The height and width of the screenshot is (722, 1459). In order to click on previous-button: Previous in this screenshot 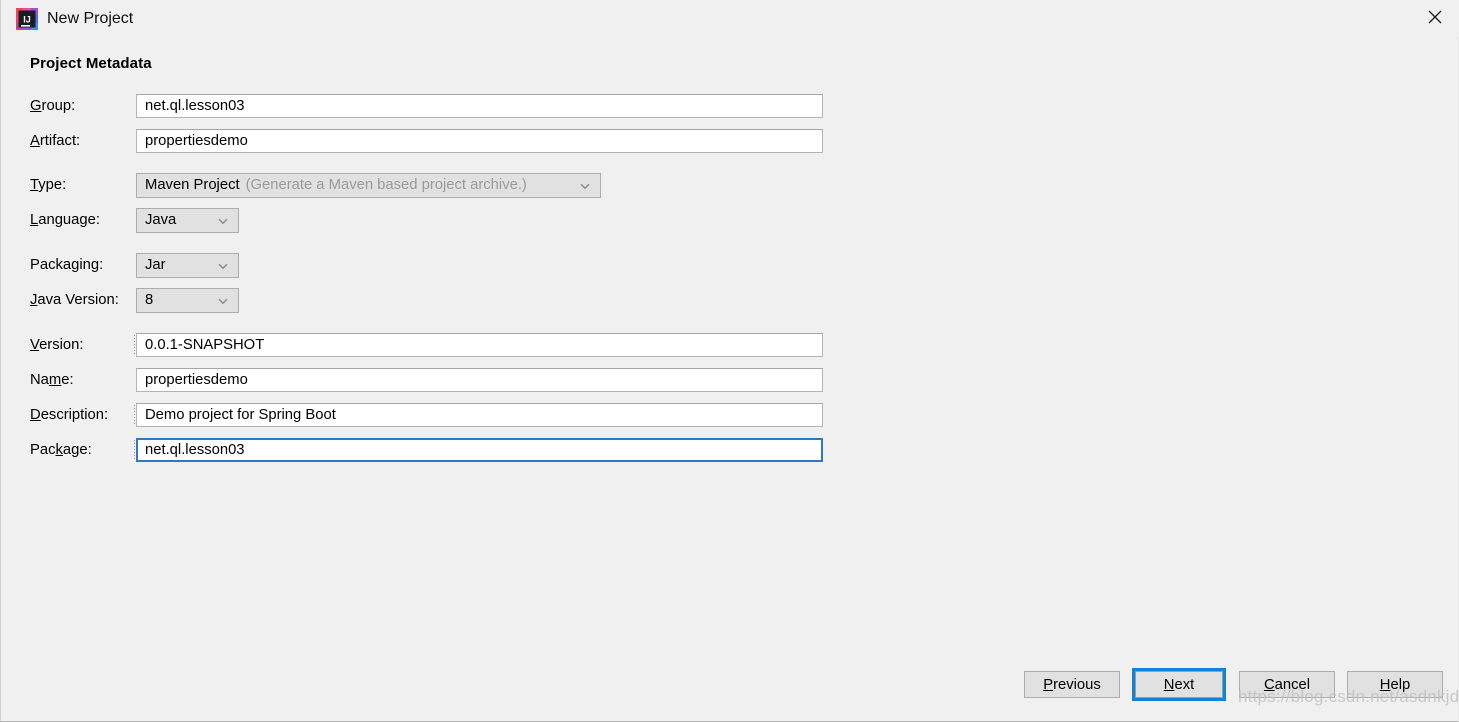, I will do `click(1072, 684)`.